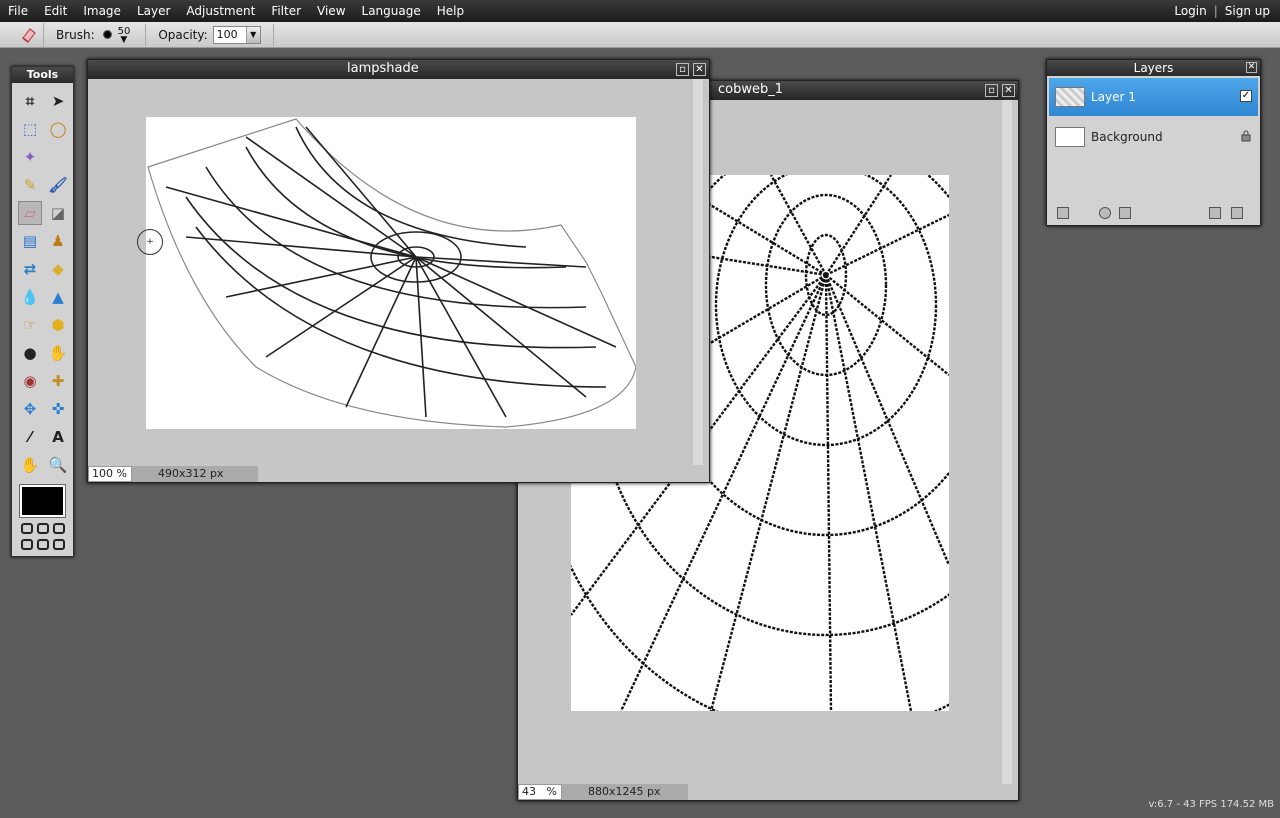 Image resolution: width=1280 pixels, height=818 pixels. What do you see at coordinates (27, 544) in the screenshot?
I see `preset-4-icon` at bounding box center [27, 544].